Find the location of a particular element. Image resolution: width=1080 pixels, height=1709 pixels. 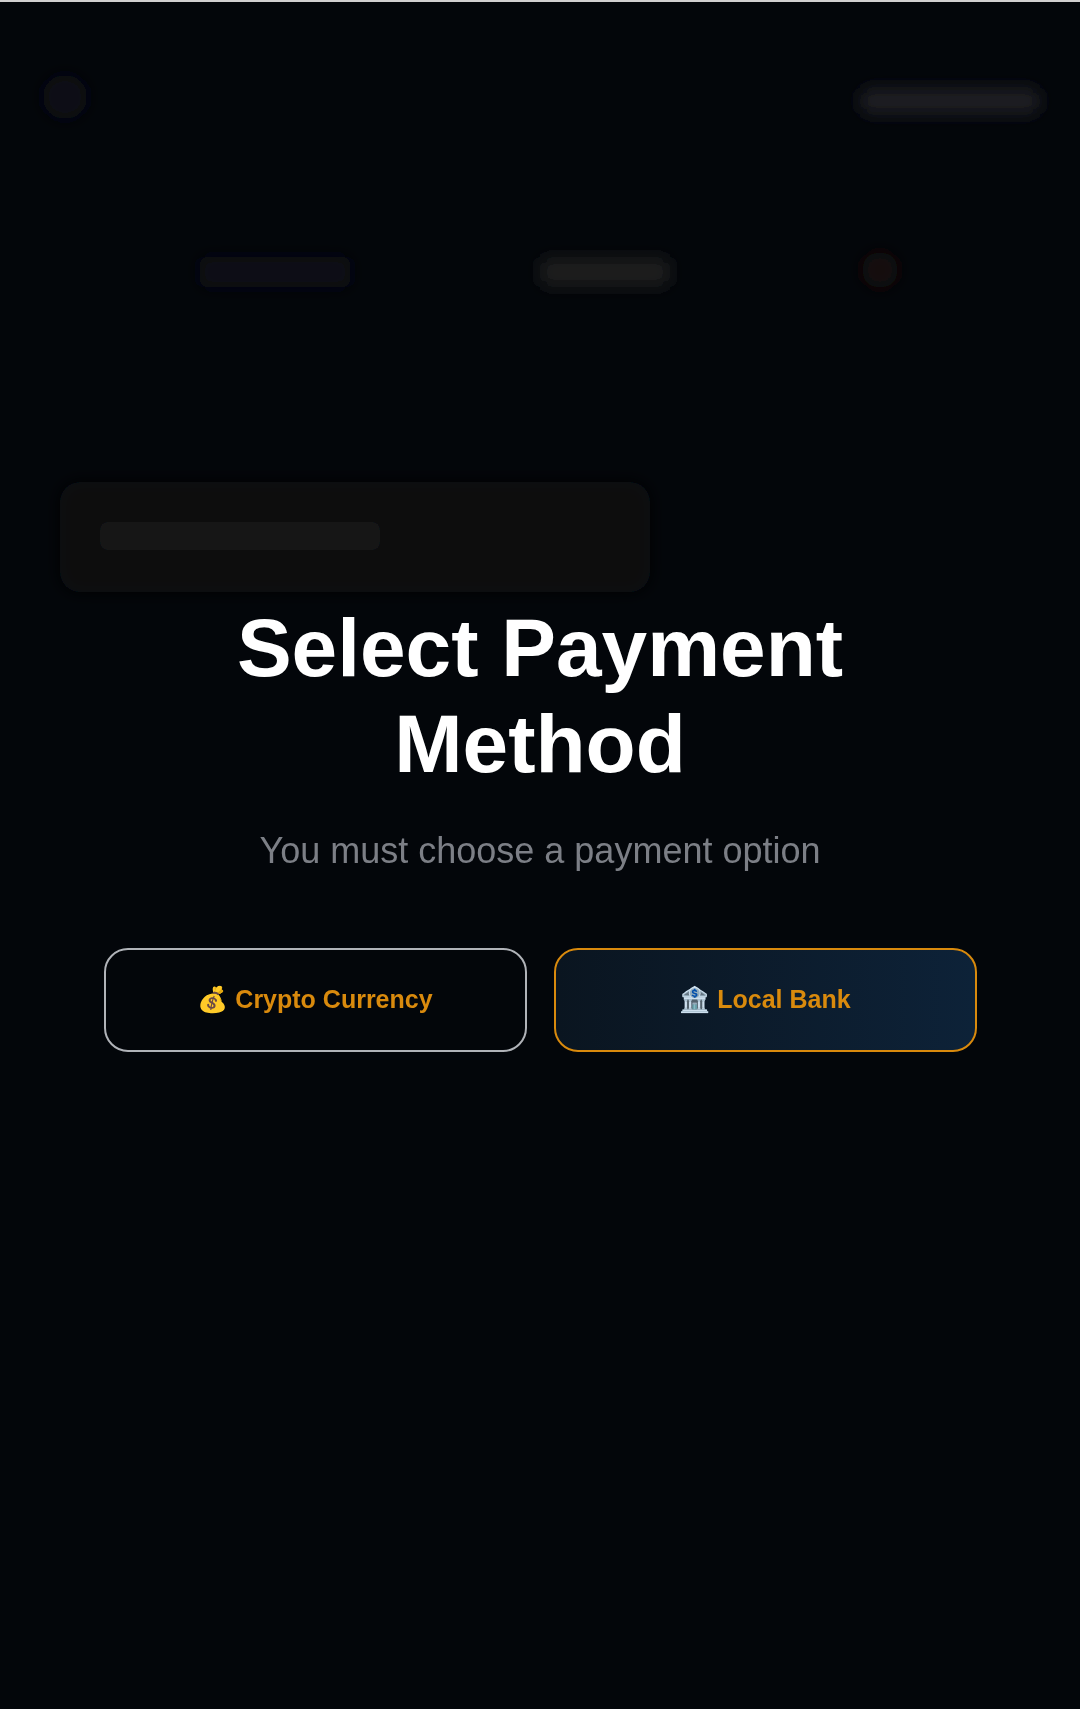

dialog-subtitle: You must choose a payment option is located at coordinates (540, 851).